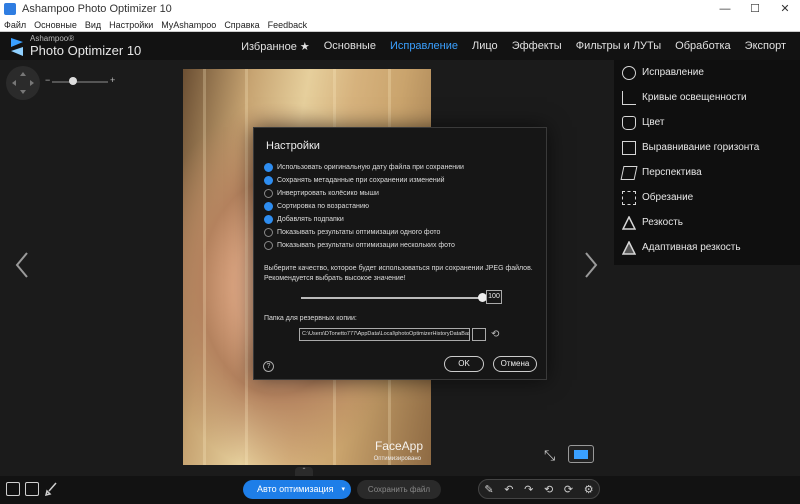  I want to click on menu-myashampoo: MyAshampoo, so click(188, 25).